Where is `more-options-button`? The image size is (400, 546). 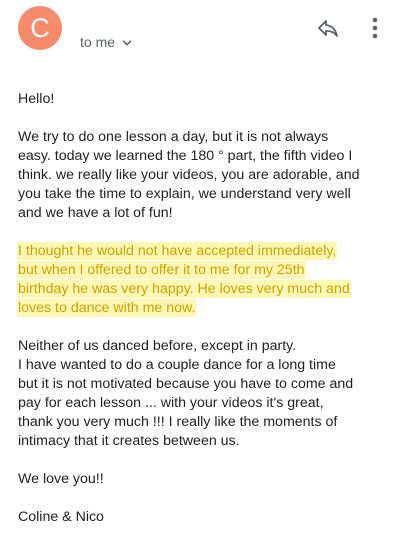 more-options-button is located at coordinates (375, 30).